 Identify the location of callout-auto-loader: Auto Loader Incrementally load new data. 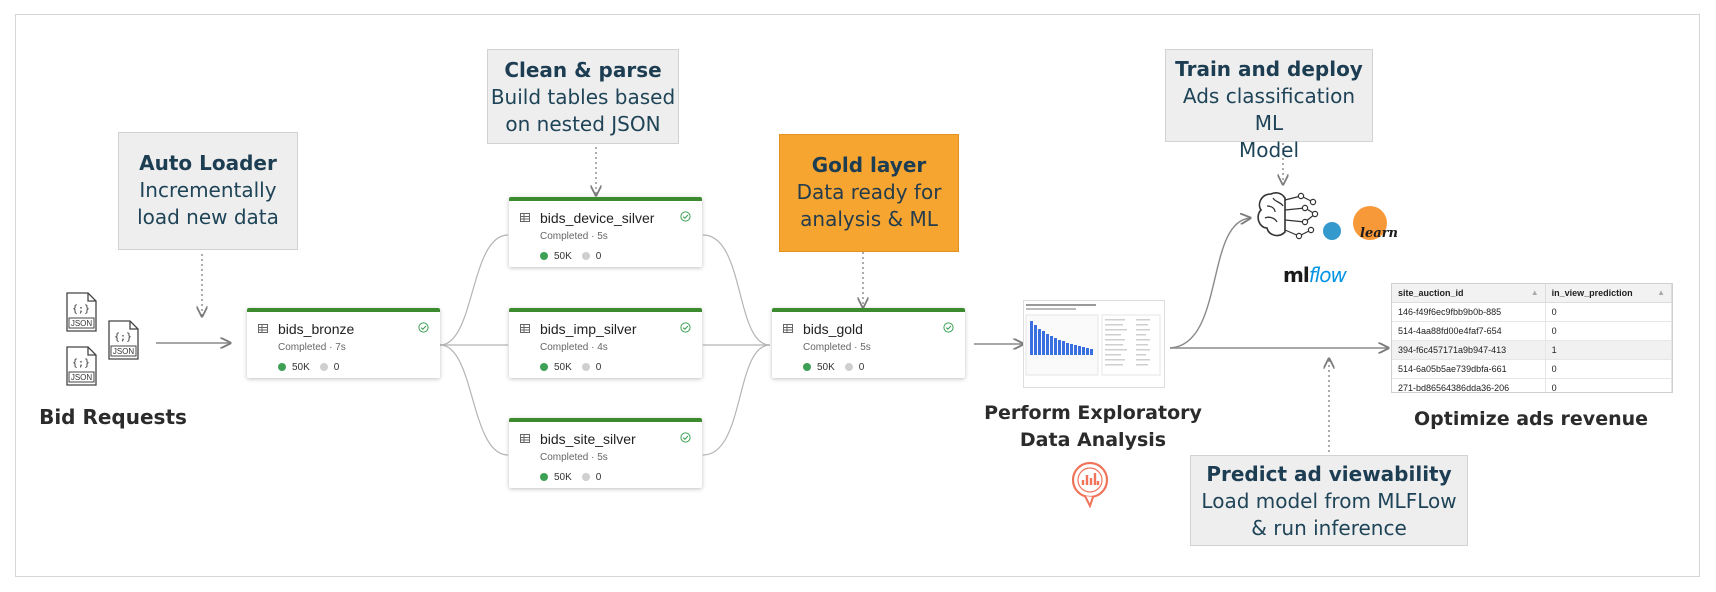
(208, 191).